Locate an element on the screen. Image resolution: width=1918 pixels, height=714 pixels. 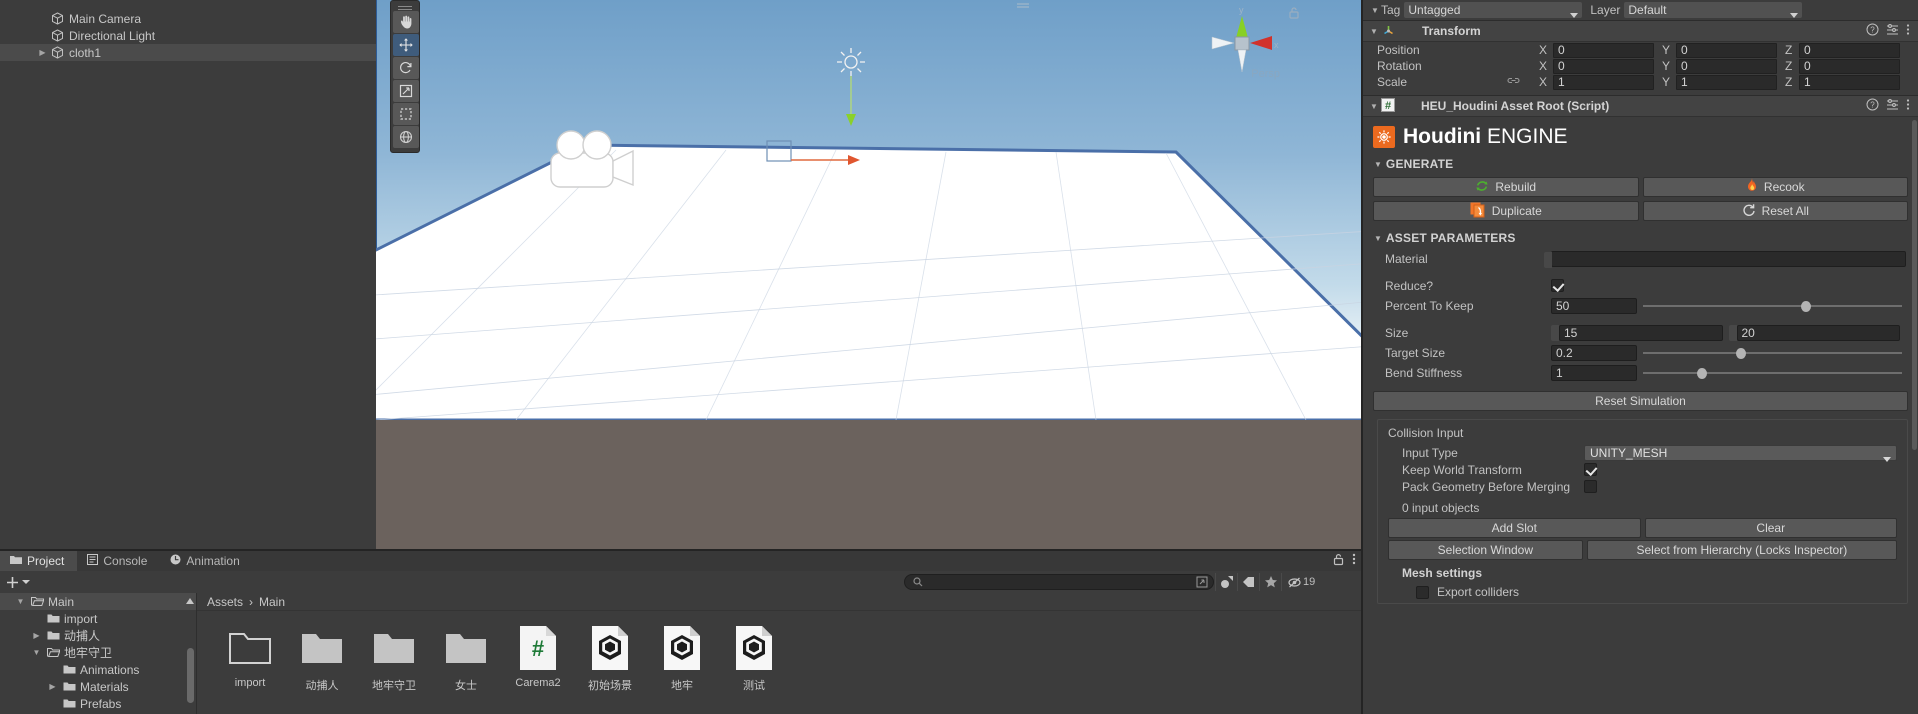
hierarchy-item-1: ▶Main Camera is located at coordinates (188, 18).